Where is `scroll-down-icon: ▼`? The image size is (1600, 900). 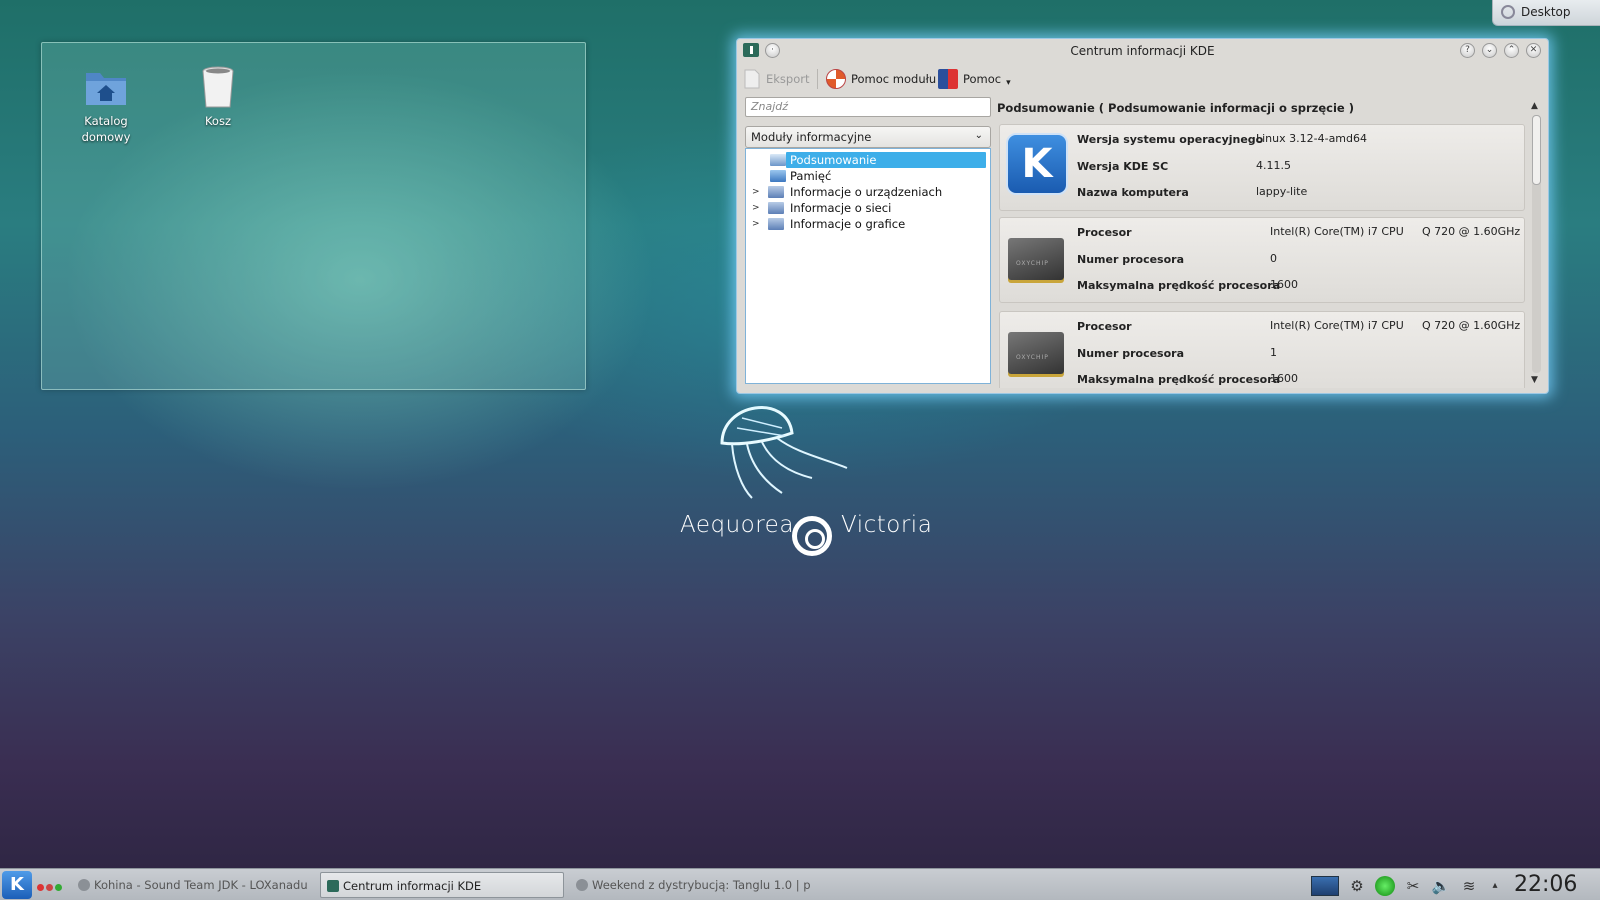
scroll-down-icon: ▼ is located at coordinates (1534, 380).